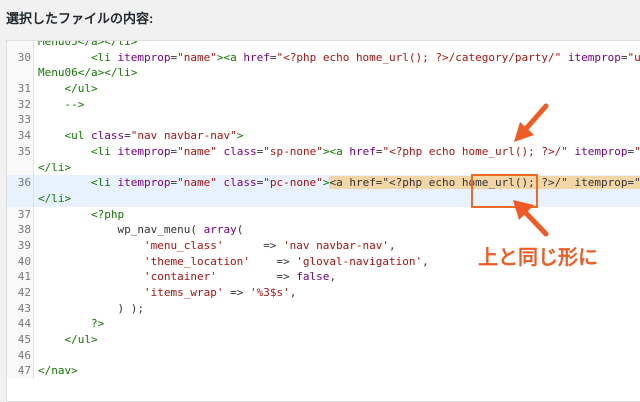 The width and height of the screenshot is (640, 402). I want to click on line-number: 47, so click(20, 371).